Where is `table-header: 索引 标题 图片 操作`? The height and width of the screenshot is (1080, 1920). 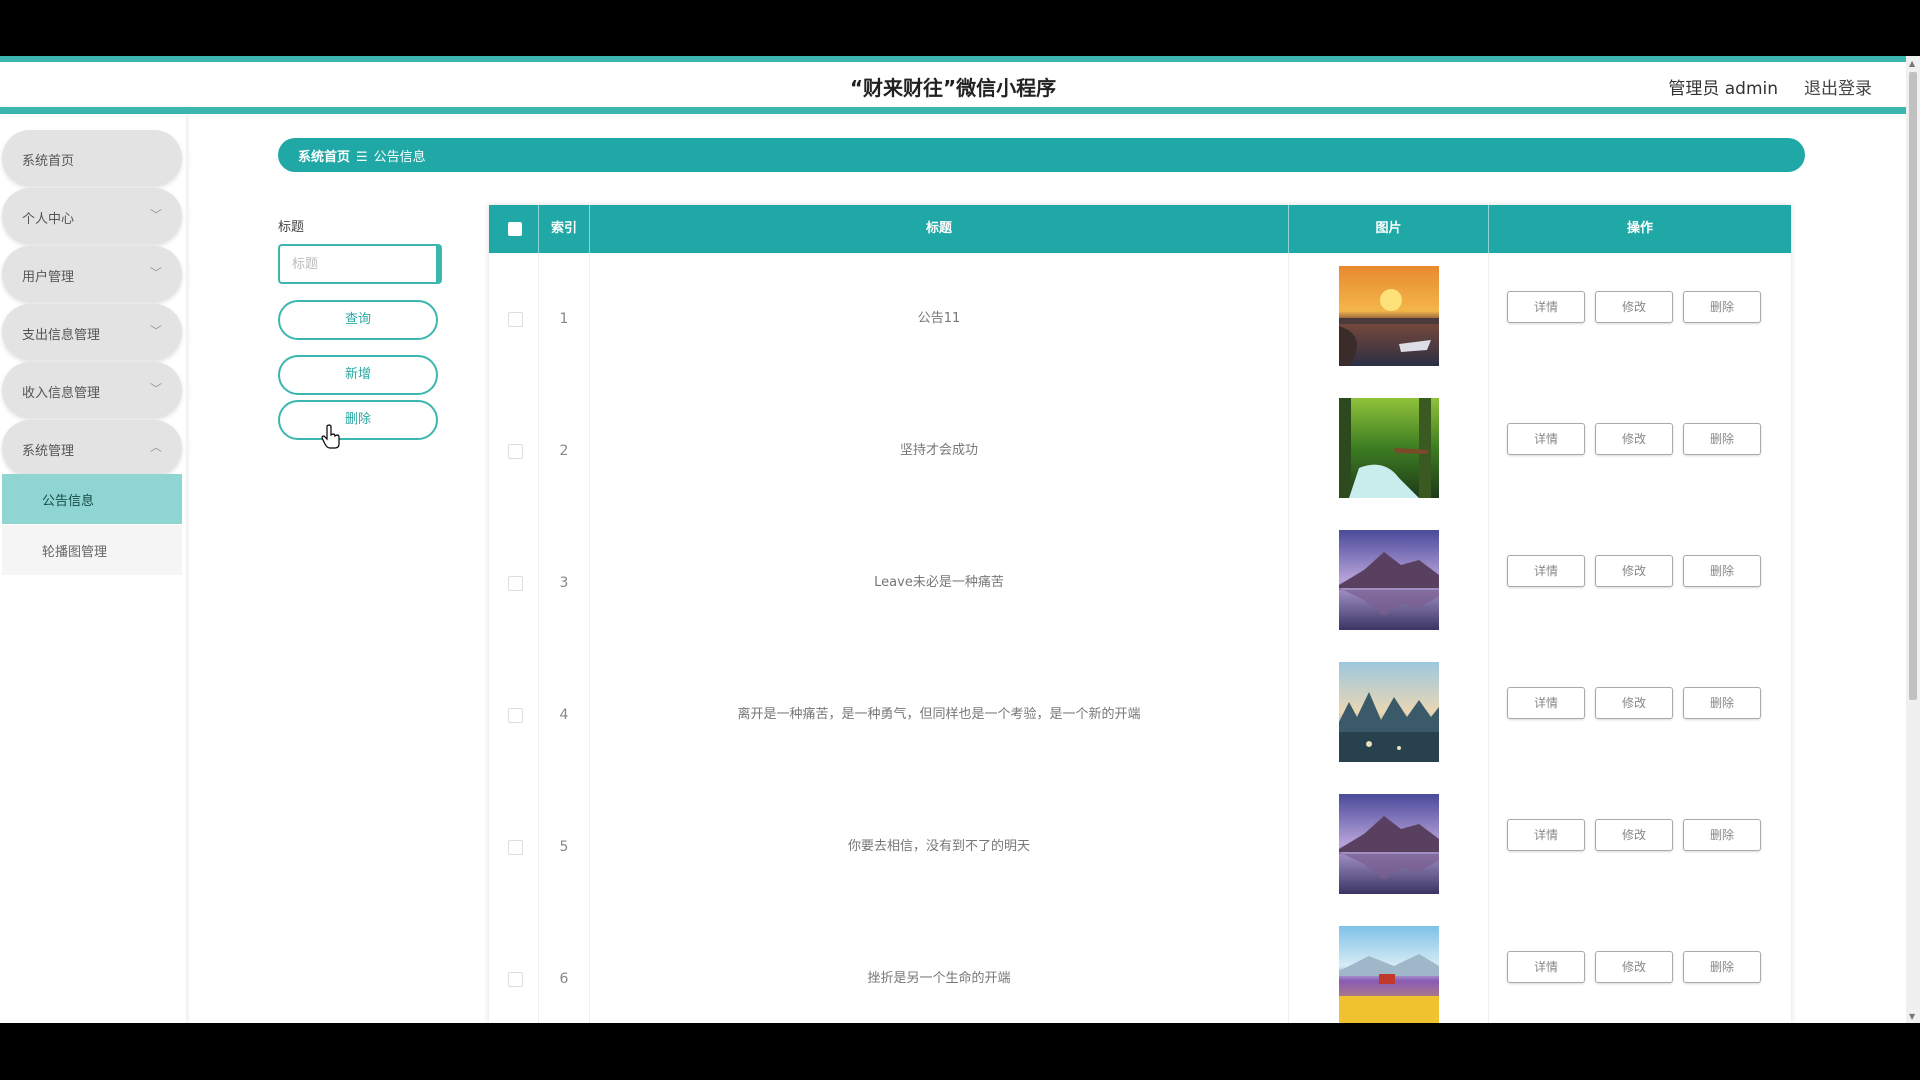 table-header: 索引 标题 图片 操作 is located at coordinates (1140, 229).